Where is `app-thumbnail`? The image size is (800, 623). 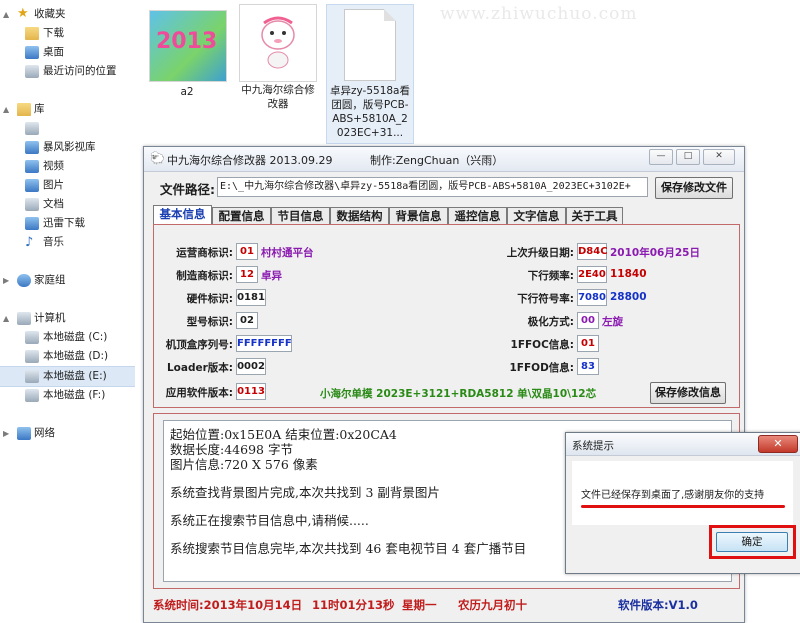
app-thumbnail is located at coordinates (278, 43).